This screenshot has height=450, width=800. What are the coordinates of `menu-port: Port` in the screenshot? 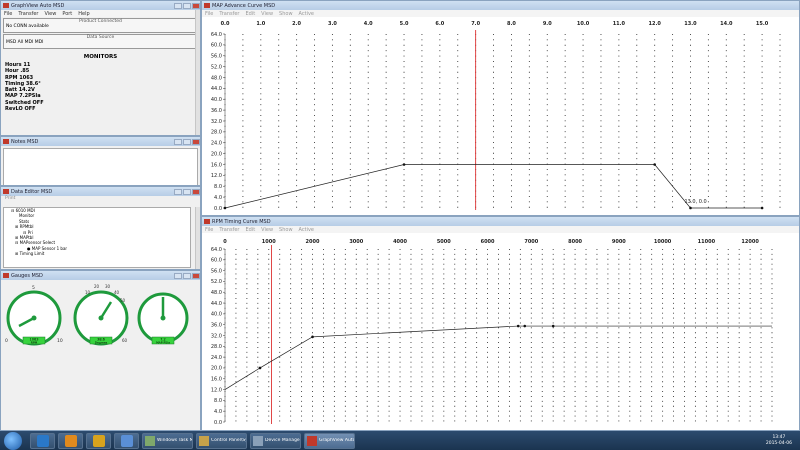 It's located at (67, 14).